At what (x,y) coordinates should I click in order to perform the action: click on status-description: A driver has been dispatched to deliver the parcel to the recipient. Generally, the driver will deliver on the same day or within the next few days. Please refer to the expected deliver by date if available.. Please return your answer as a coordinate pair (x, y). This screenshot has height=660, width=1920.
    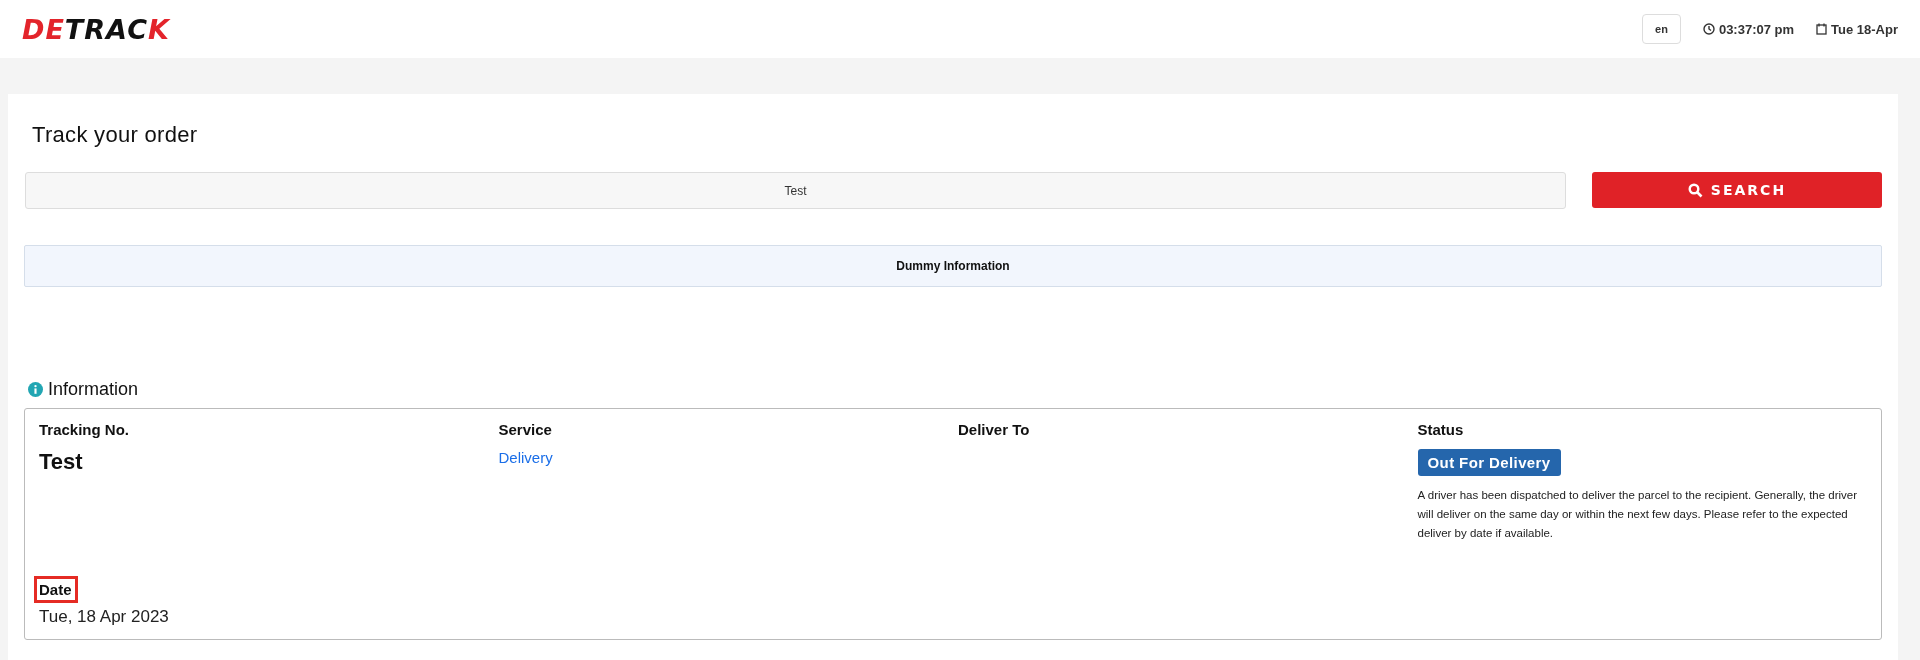
    Looking at the image, I should click on (1638, 514).